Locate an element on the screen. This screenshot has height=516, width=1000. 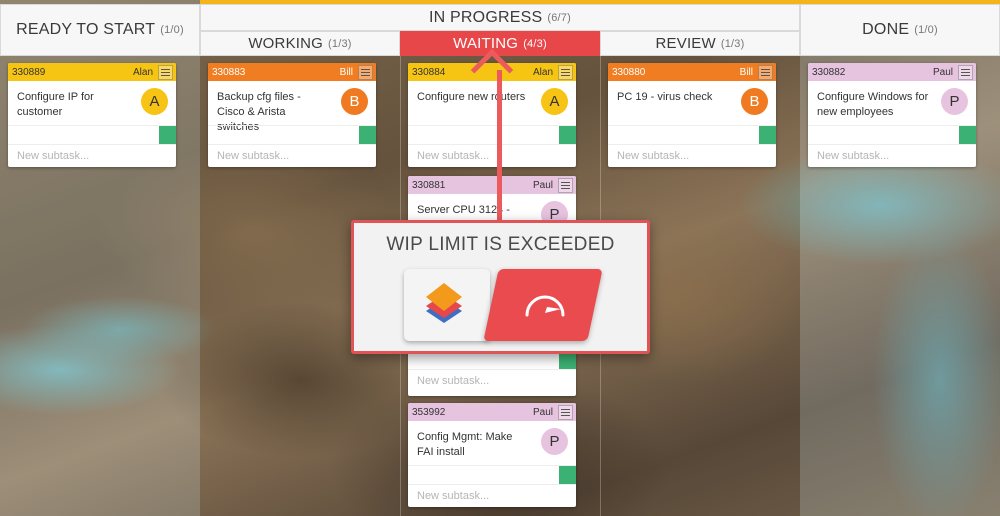
column-title: REVIEW is located at coordinates (685, 43).